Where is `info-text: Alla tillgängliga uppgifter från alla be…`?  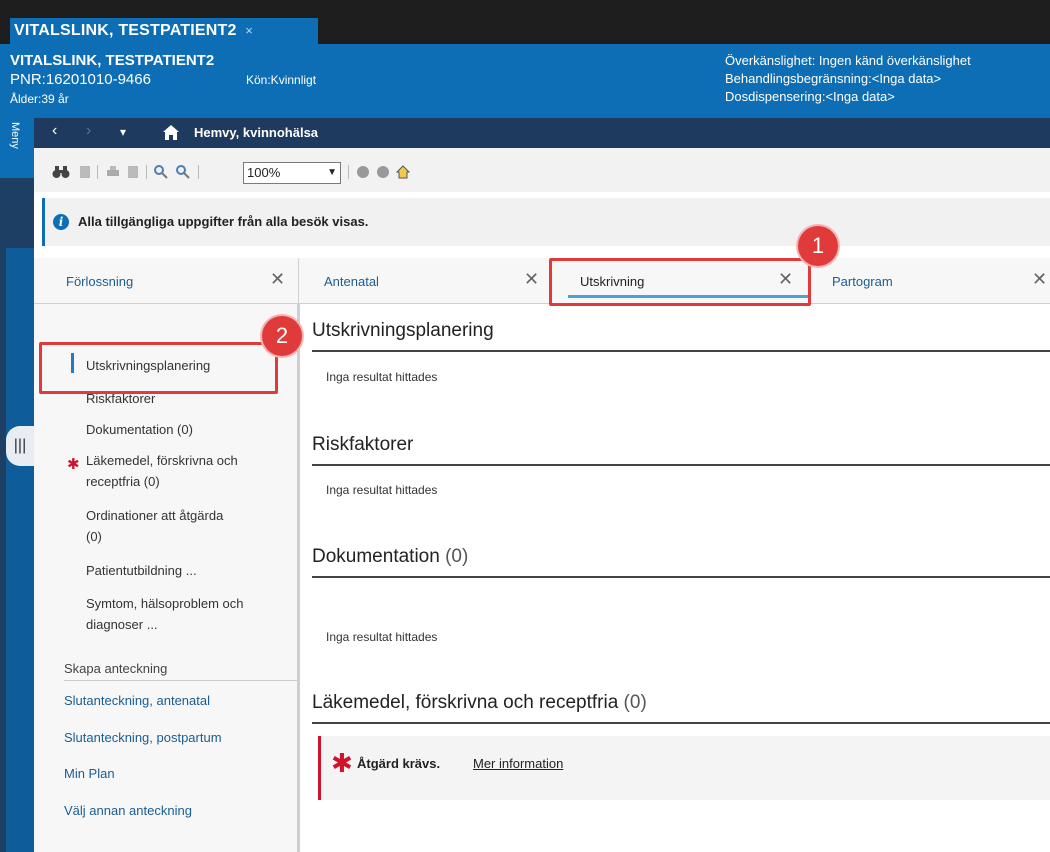 info-text: Alla tillgängliga uppgifter från alla be… is located at coordinates (223, 221).